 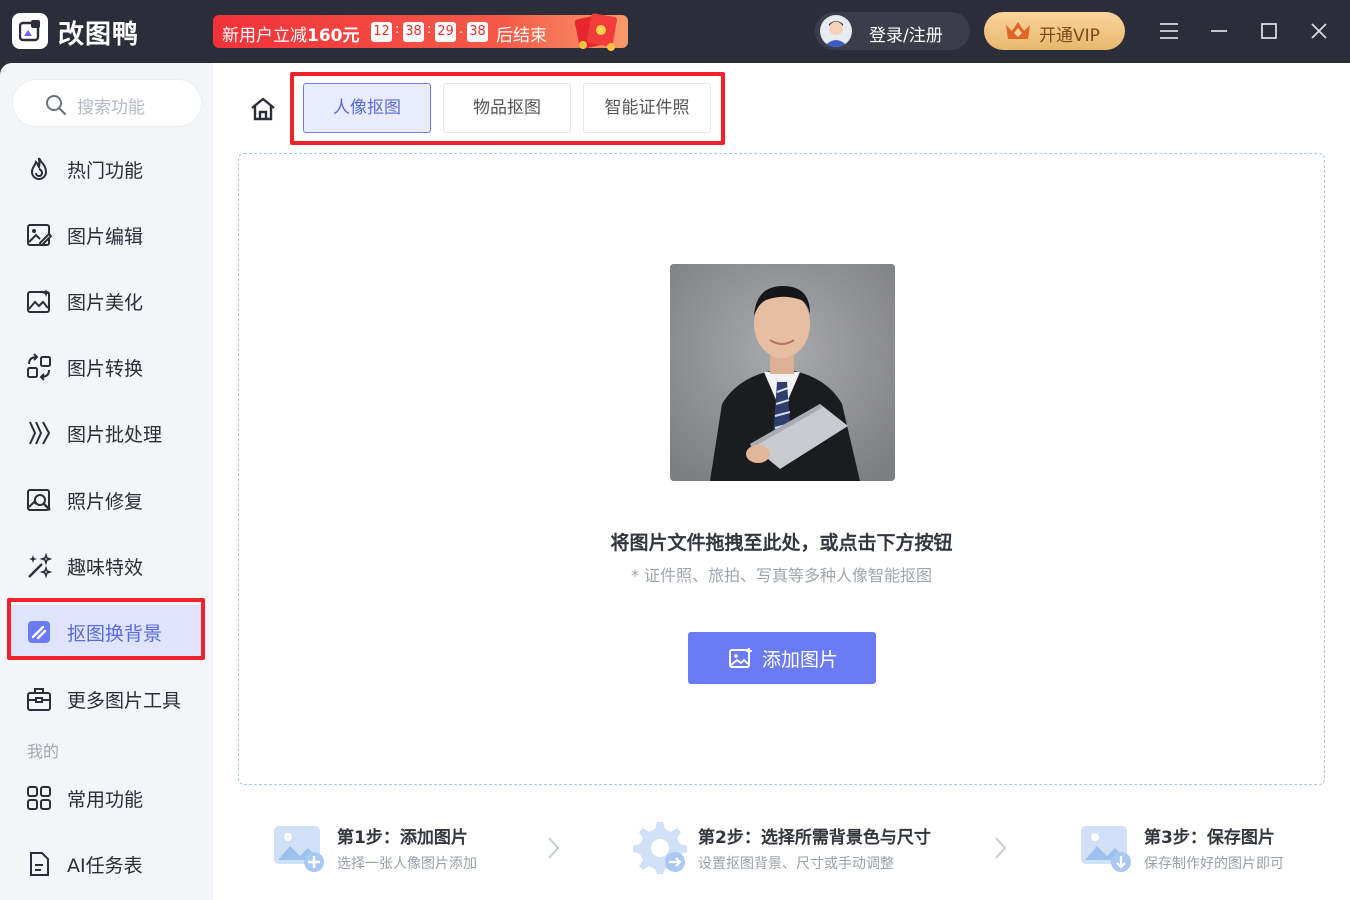 I want to click on sidebar-item-image-edit: 图片编辑, so click(x=106, y=234).